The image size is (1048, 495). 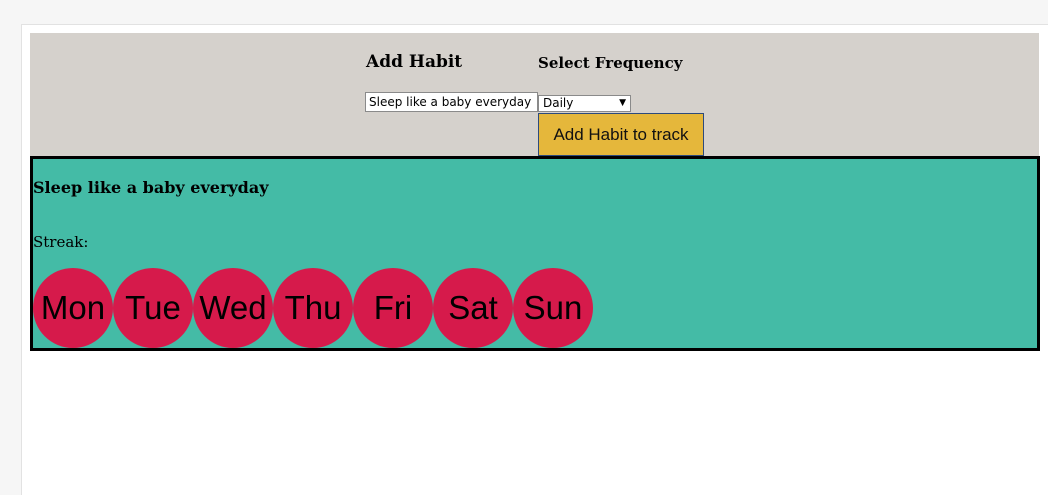 I want to click on frequency-select: Daily ▼, so click(x=584, y=103).